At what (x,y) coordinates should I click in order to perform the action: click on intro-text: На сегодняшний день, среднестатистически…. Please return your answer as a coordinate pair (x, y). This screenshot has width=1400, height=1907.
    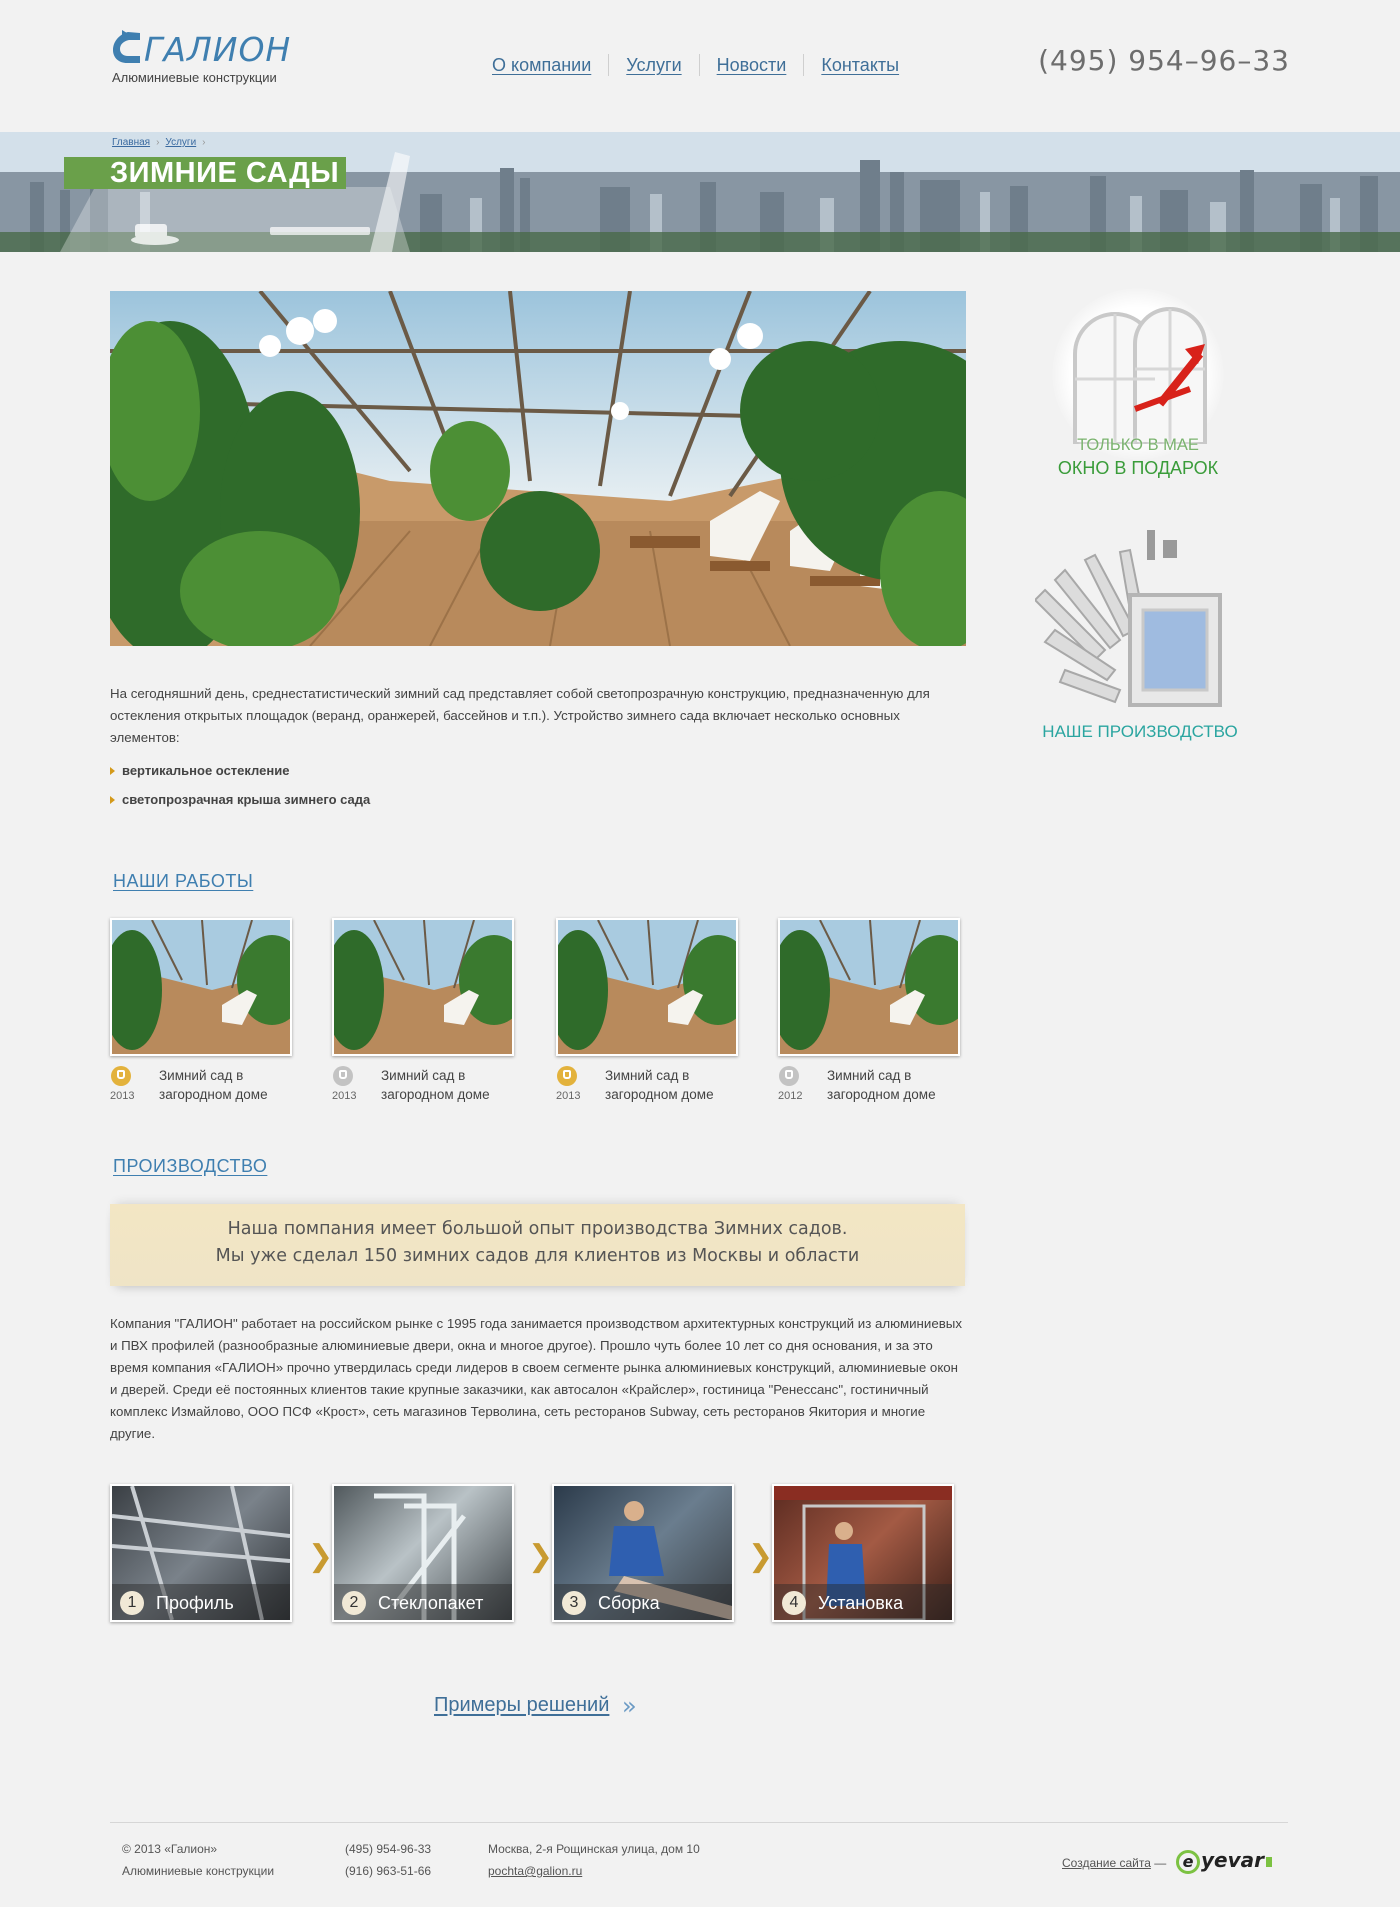
    Looking at the image, I should click on (520, 715).